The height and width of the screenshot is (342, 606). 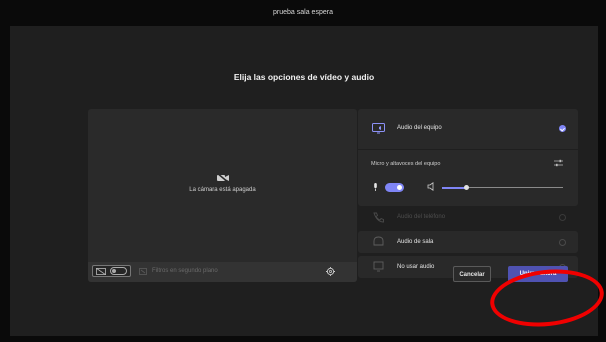 What do you see at coordinates (466, 187) in the screenshot?
I see `volume-thumb` at bounding box center [466, 187].